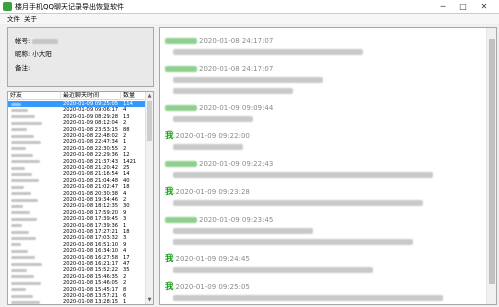 This screenshot has height=307, width=499. Describe the element at coordinates (91, 264) in the screenshot. I see `last-chat-time: 2020-01-08 16:21:17` at that location.